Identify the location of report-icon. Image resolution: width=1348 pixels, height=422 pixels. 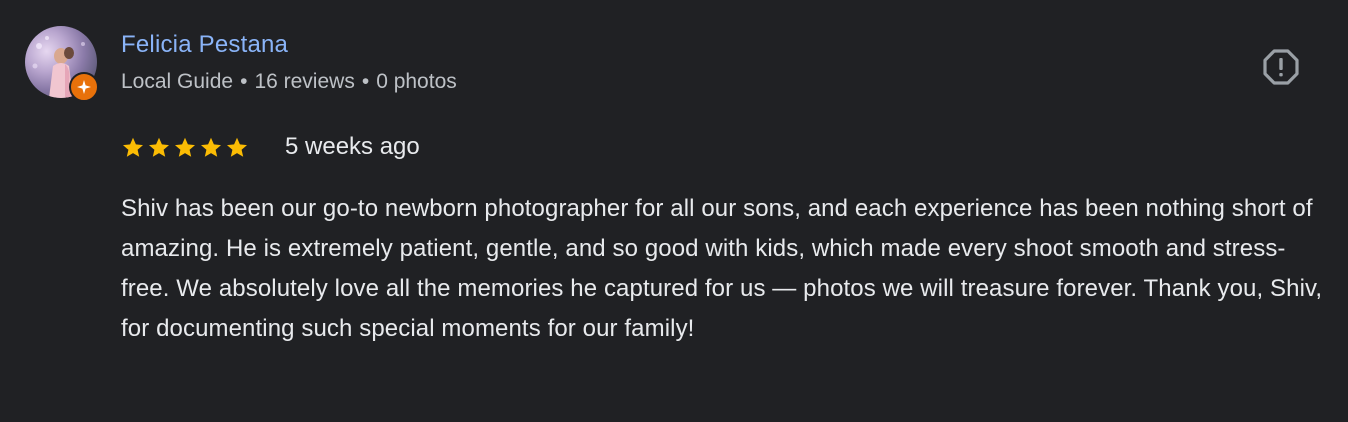
(1281, 67).